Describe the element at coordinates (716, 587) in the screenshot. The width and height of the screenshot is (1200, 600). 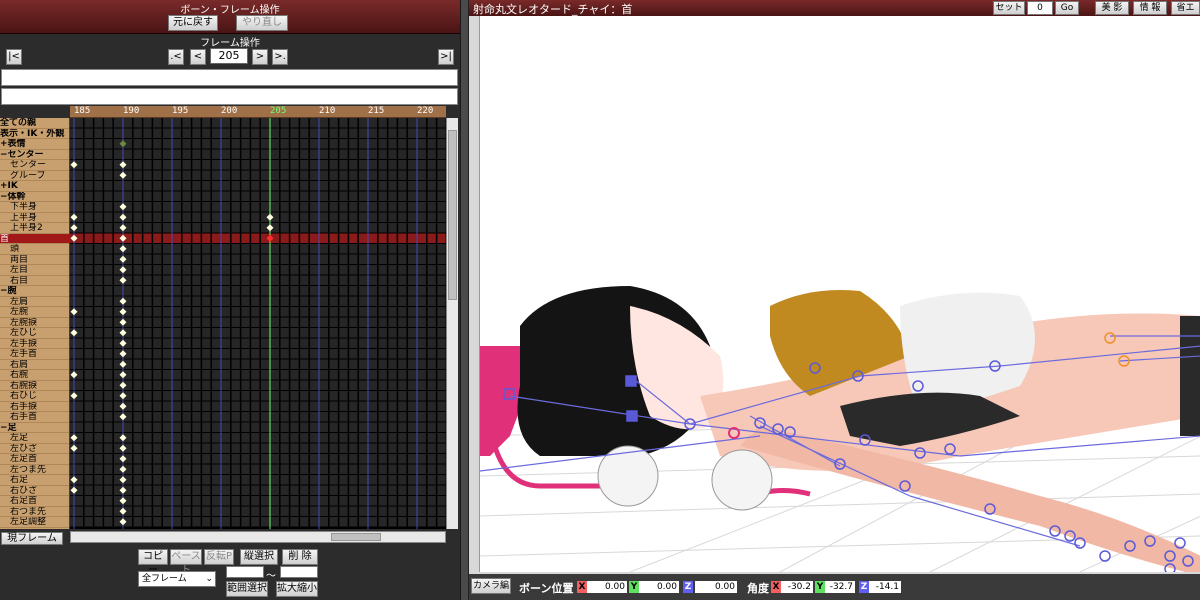
I see `pos-z-value: 0.00` at that location.